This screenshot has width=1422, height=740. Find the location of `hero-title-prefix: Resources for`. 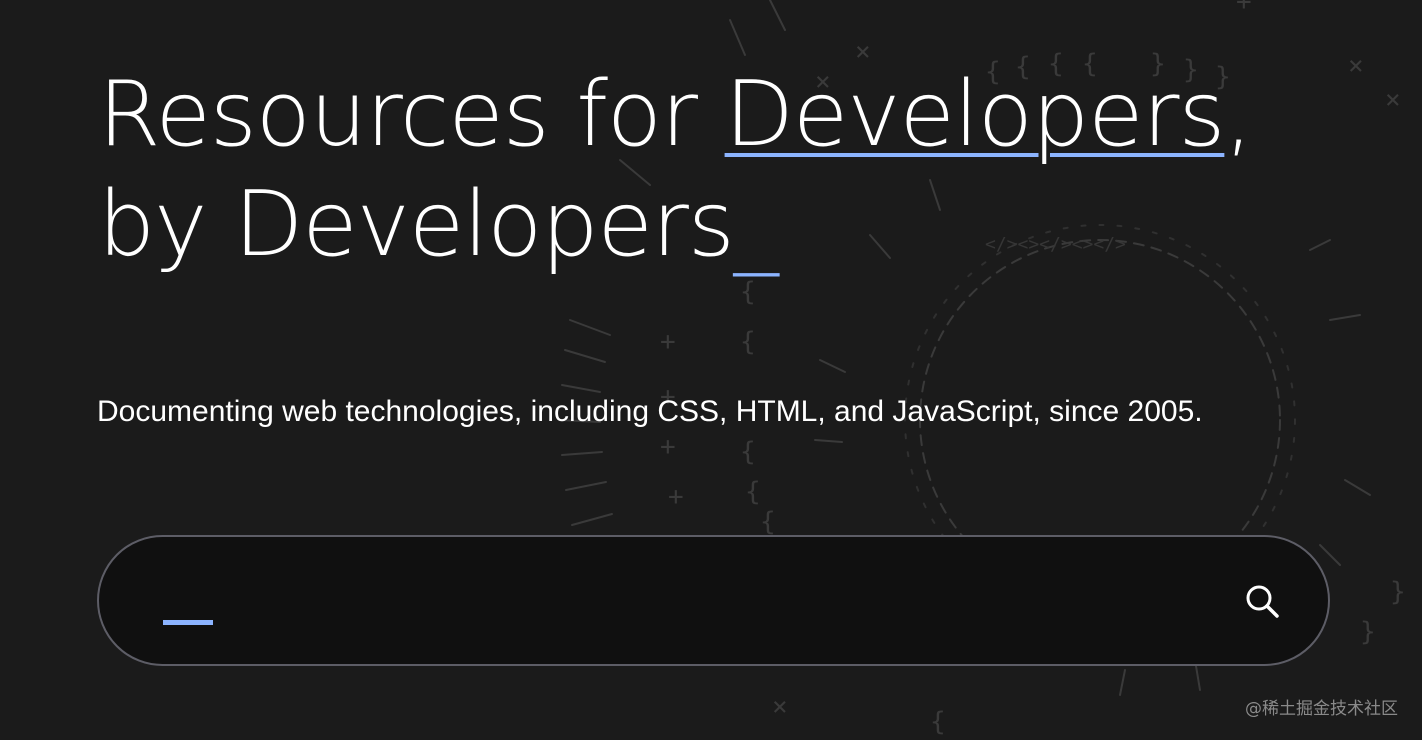

hero-title-prefix: Resources for is located at coordinates (411, 114).